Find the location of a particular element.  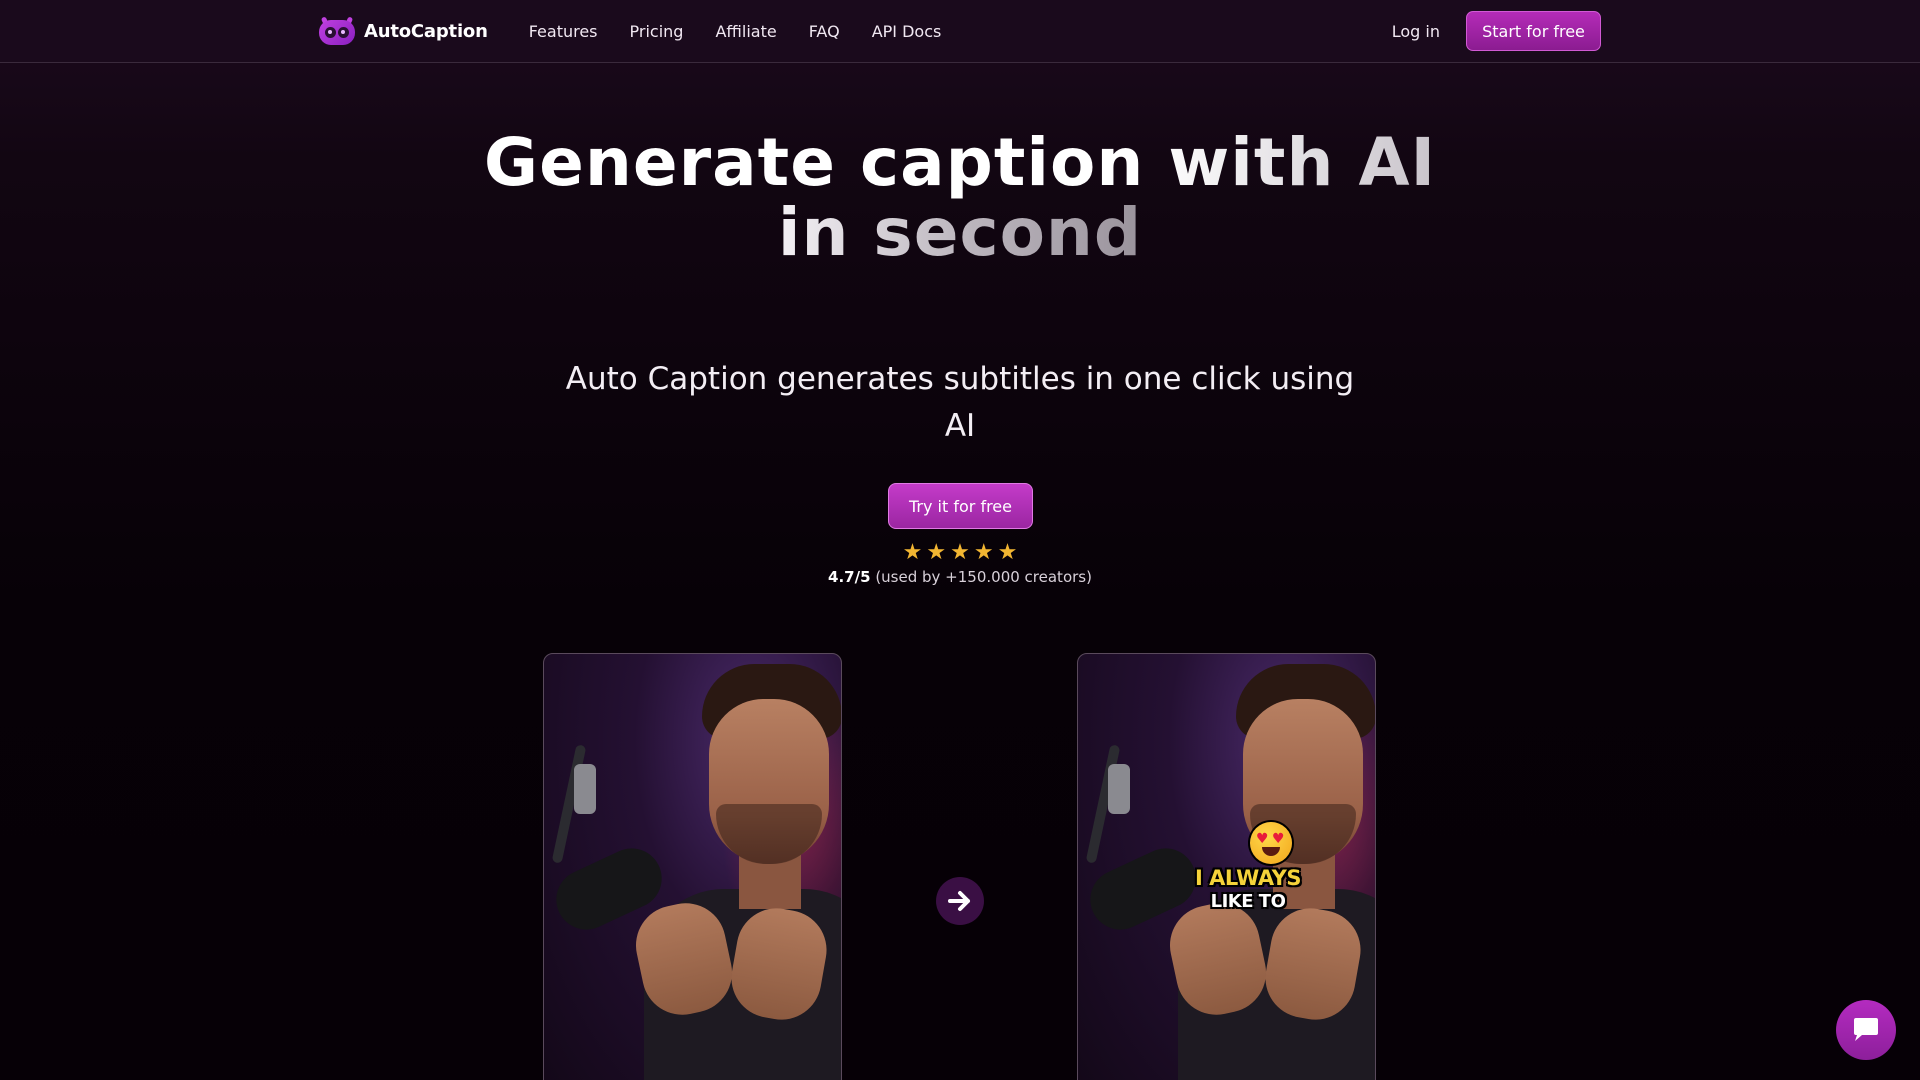

brand-link: AutoCaption is located at coordinates (403, 30).